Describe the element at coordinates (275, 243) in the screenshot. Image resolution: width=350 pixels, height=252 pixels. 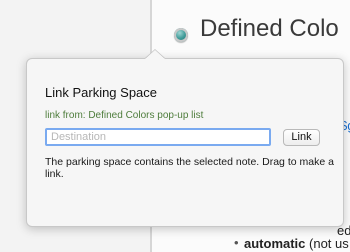
I see `note-automatic-bold: automatic` at that location.